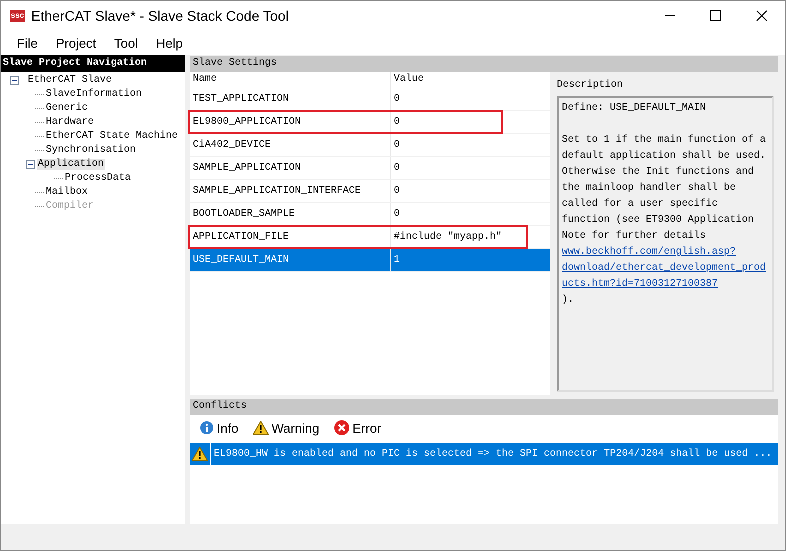 The image size is (786, 551). What do you see at coordinates (470, 260) in the screenshot?
I see `table-cell: 1` at bounding box center [470, 260].